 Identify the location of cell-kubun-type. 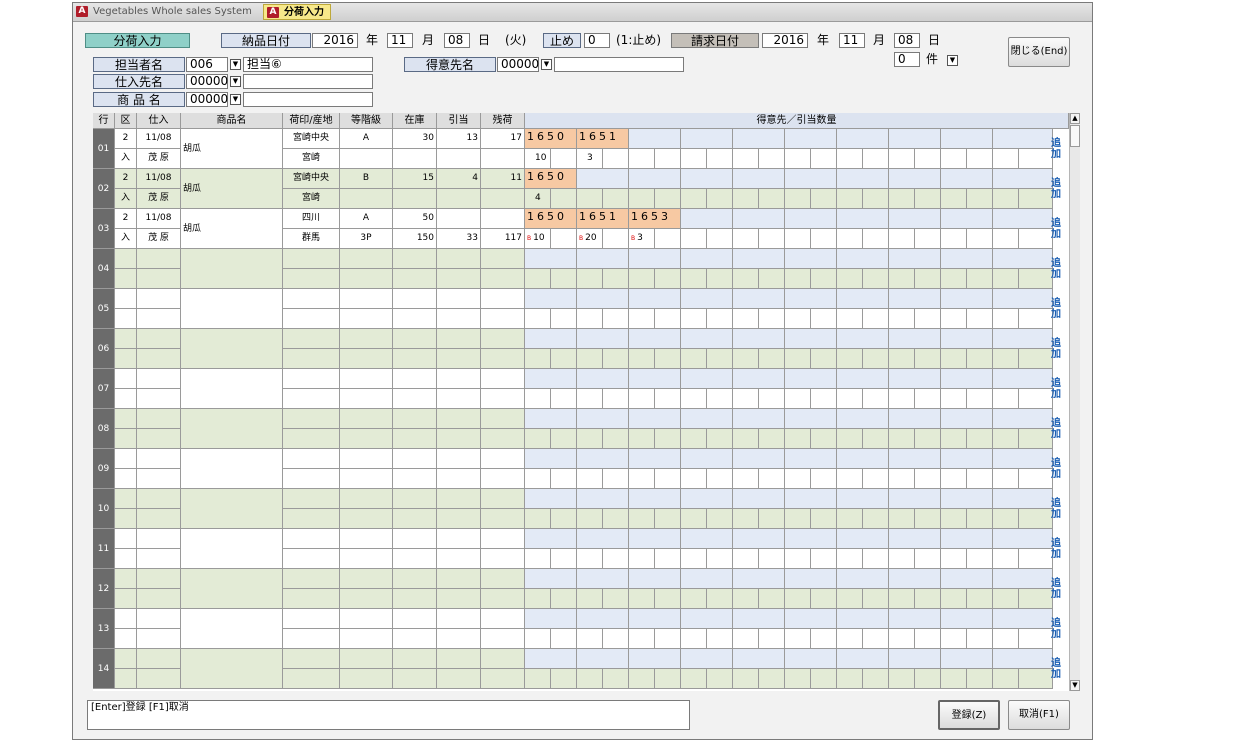
(126, 639).